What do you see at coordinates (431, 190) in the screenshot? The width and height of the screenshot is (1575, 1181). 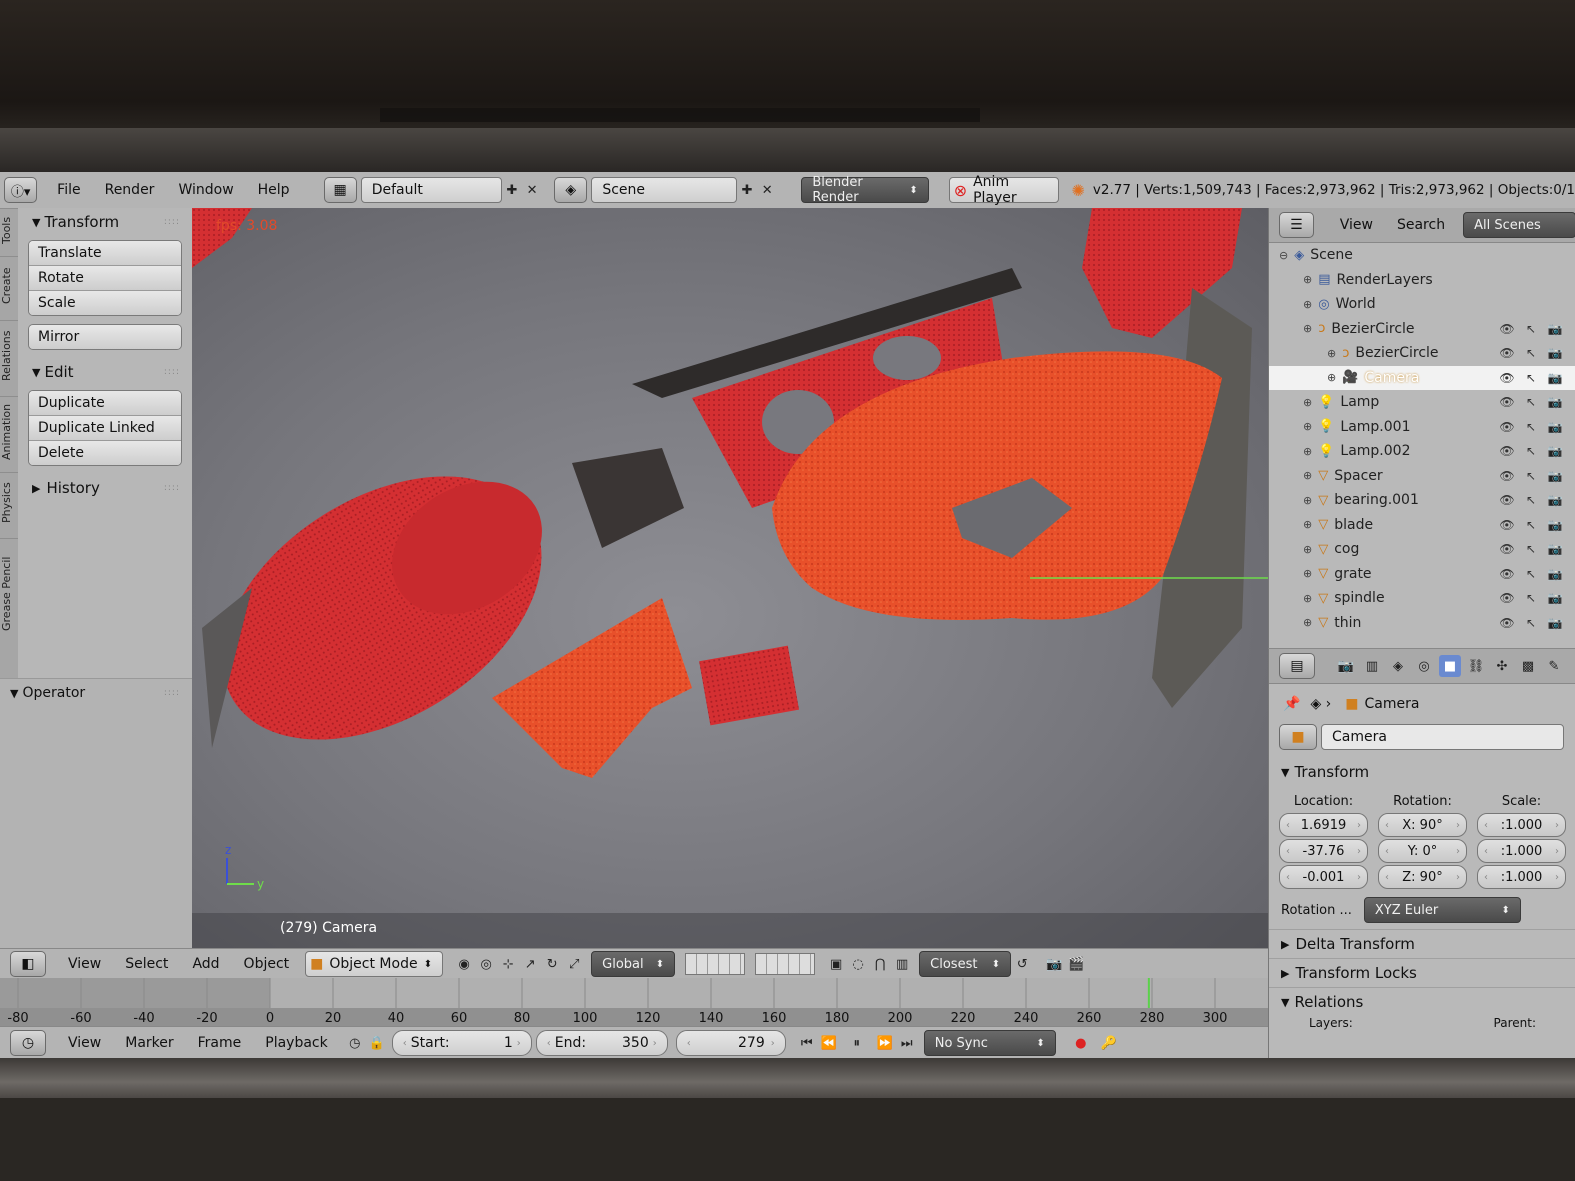 I see `screen-layout-field: Default` at bounding box center [431, 190].